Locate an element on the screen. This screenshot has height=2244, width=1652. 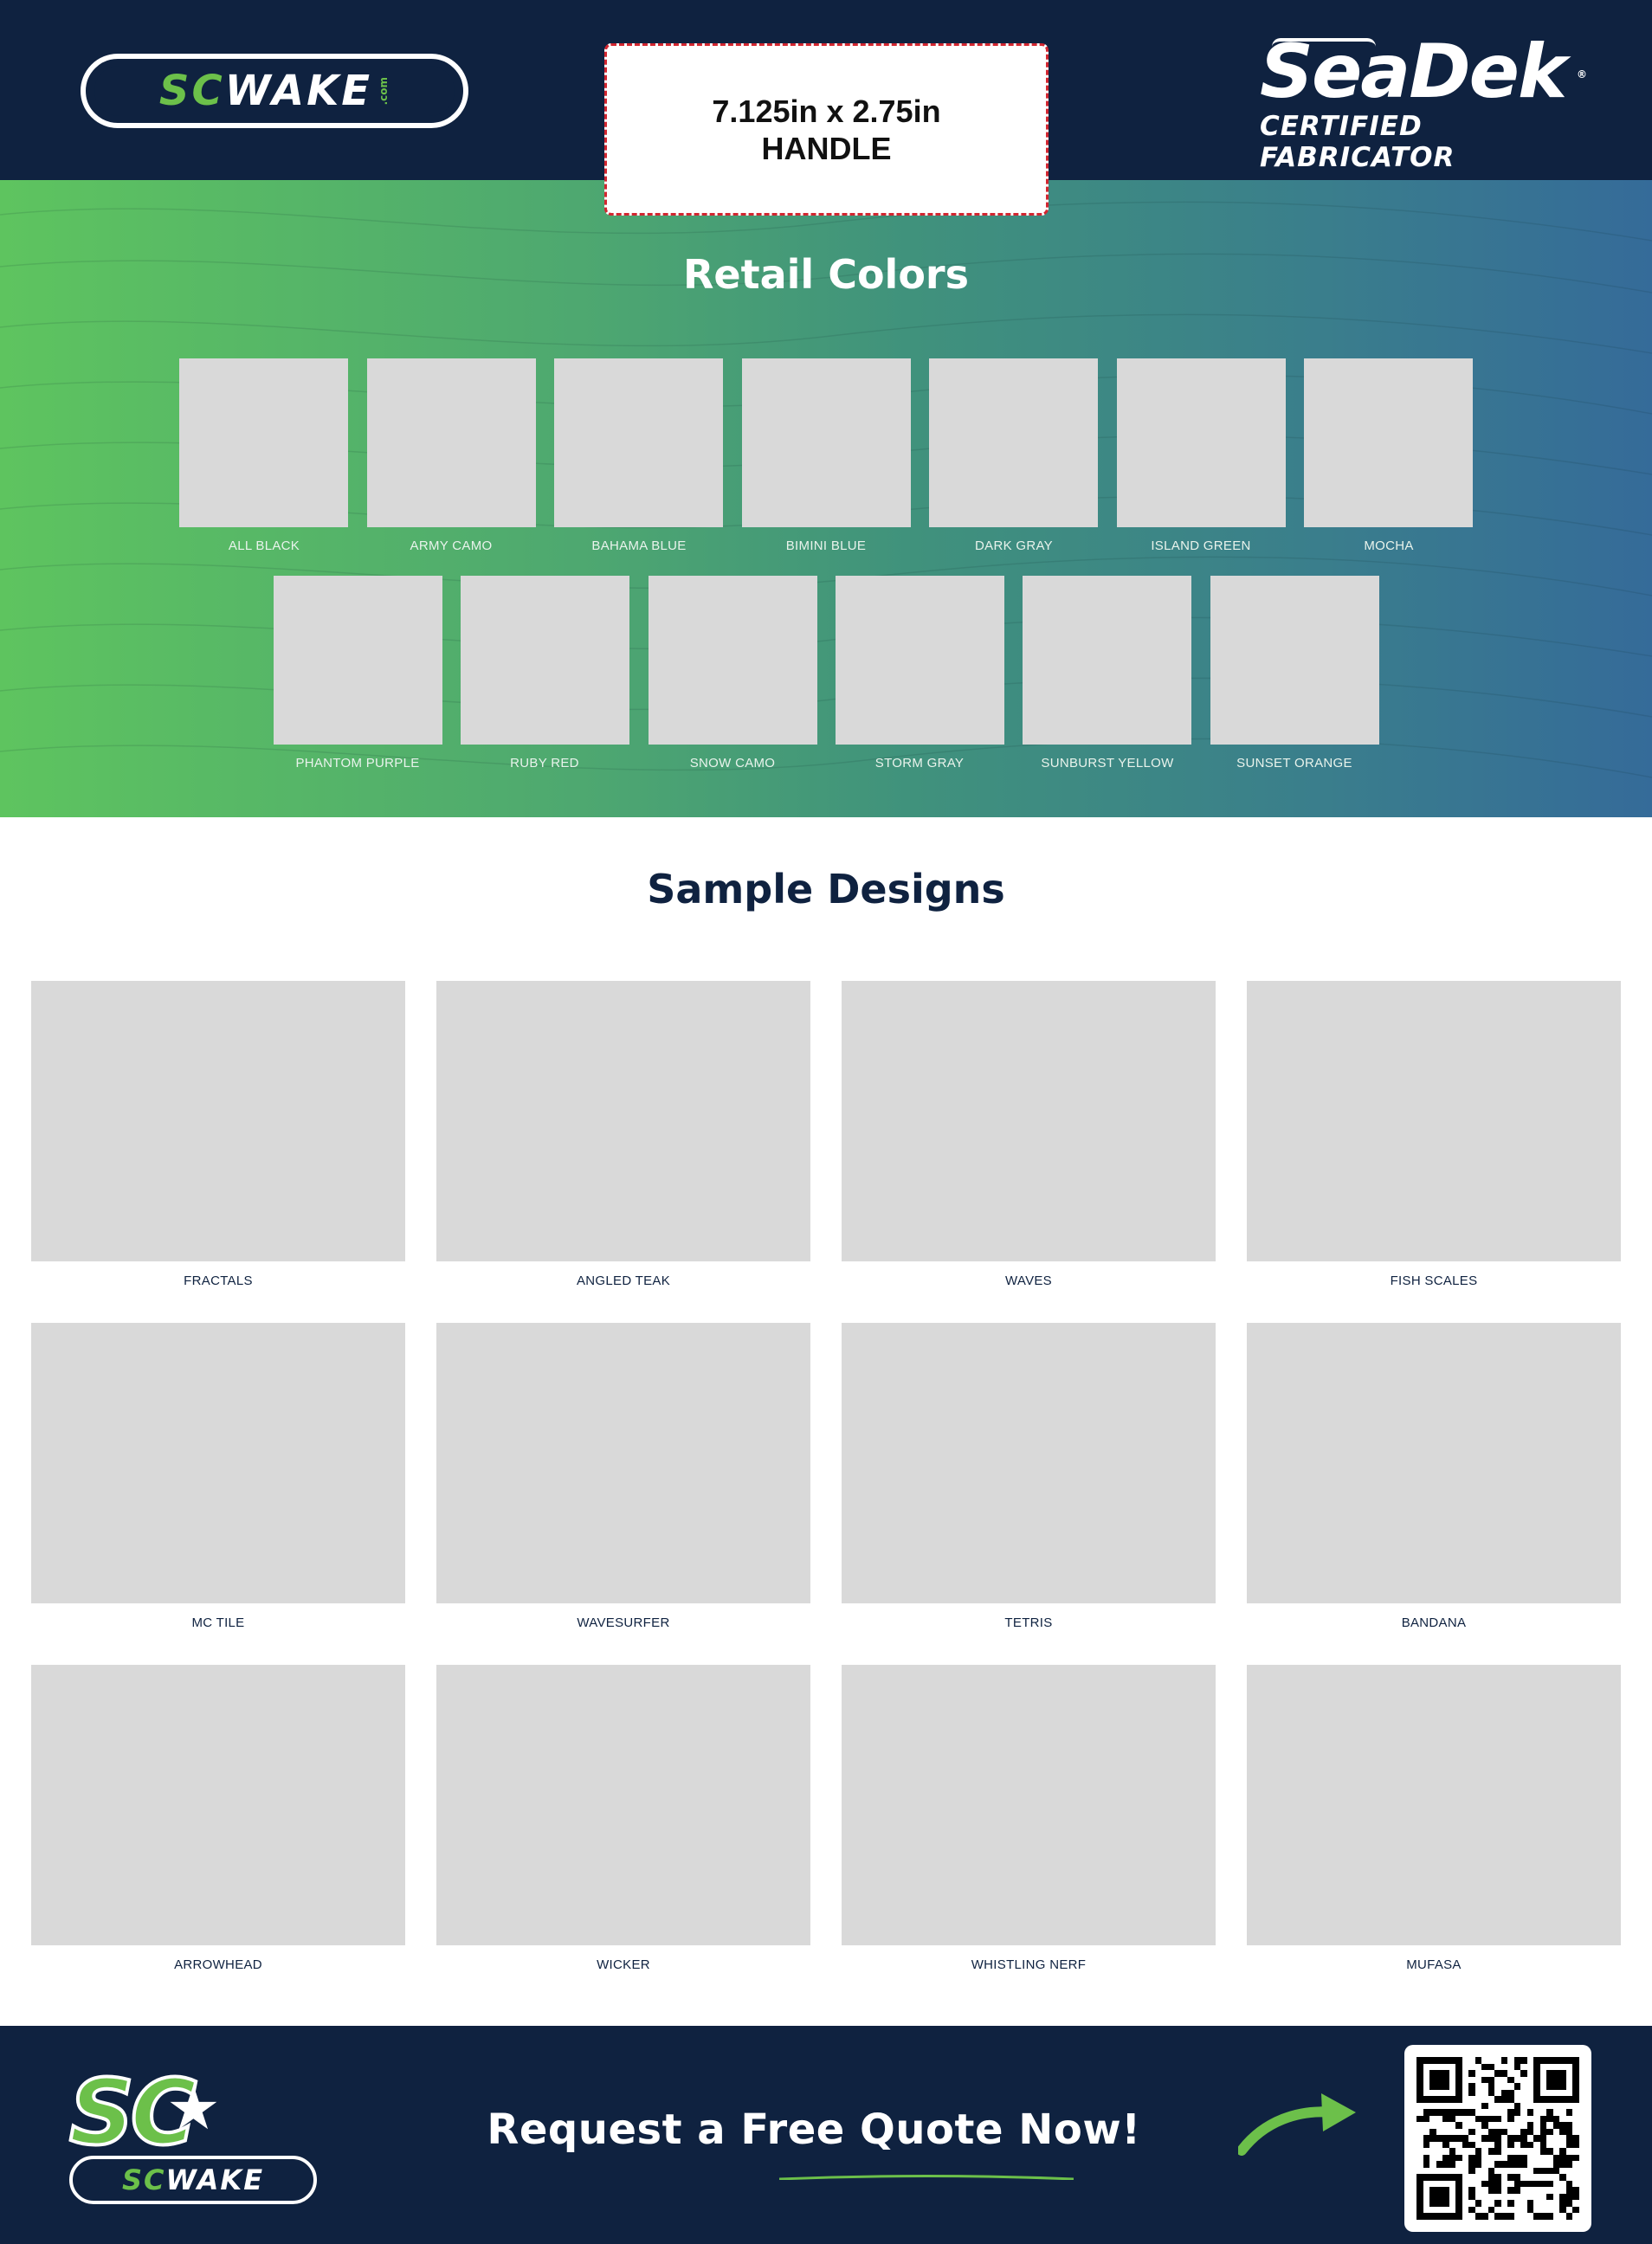
color-swatch-sunburst-yellow is located at coordinates (1107, 660).